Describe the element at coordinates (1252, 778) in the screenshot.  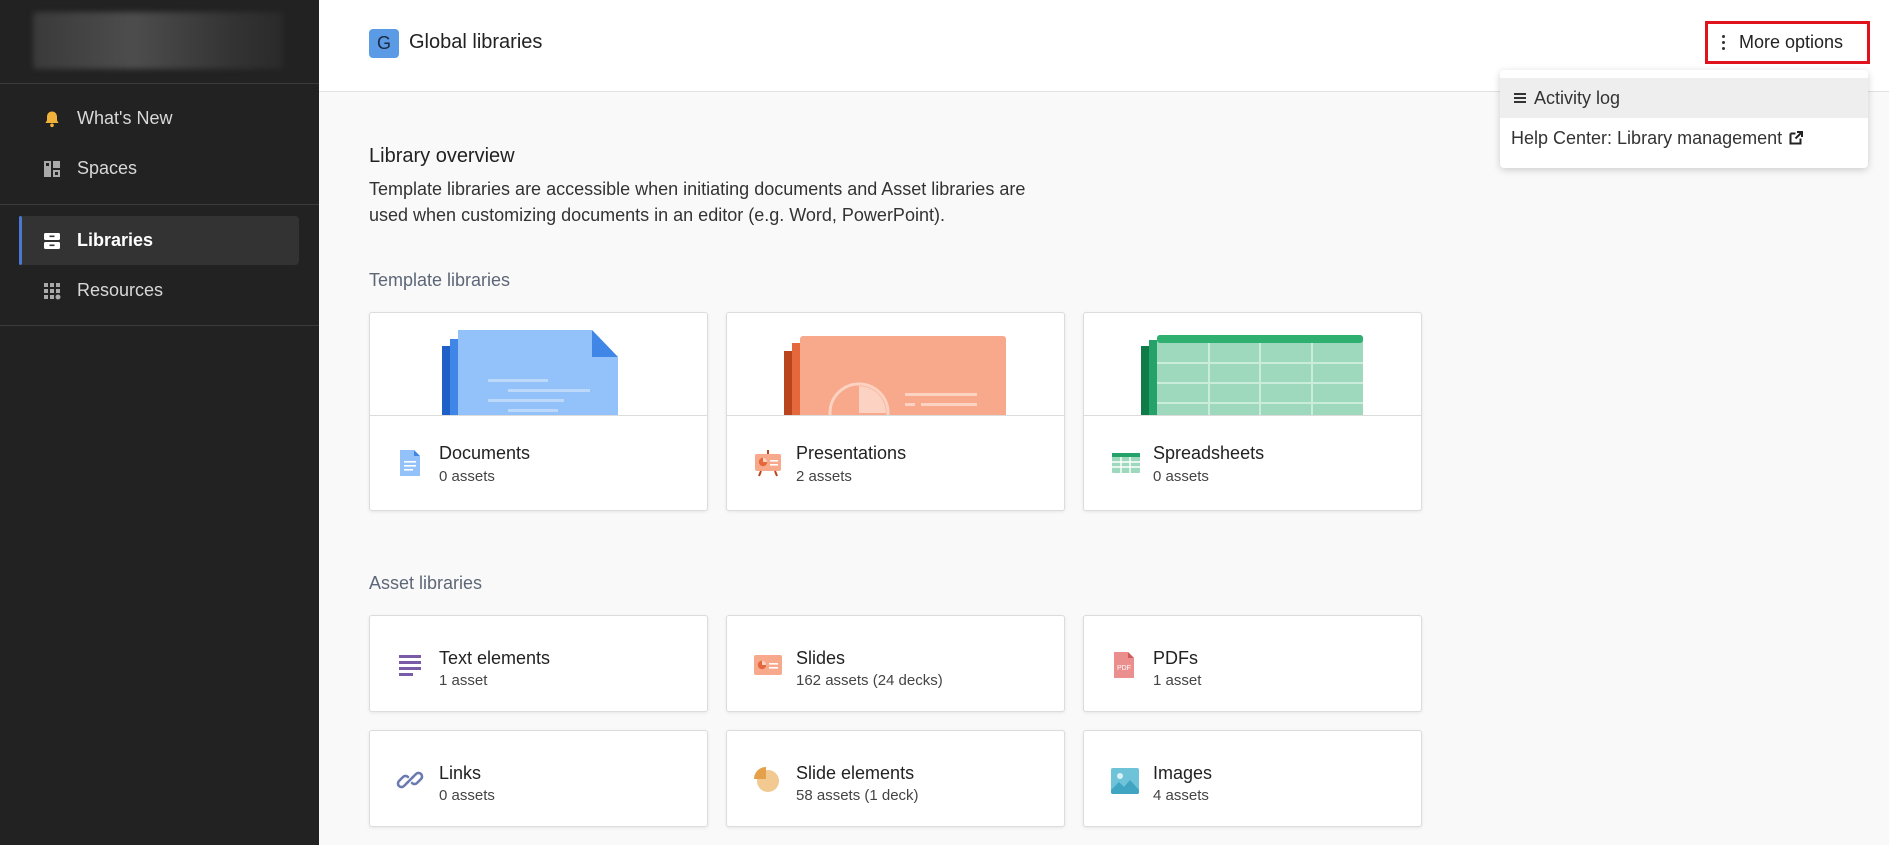
I see `asset-card-images: Images 4 assets` at that location.